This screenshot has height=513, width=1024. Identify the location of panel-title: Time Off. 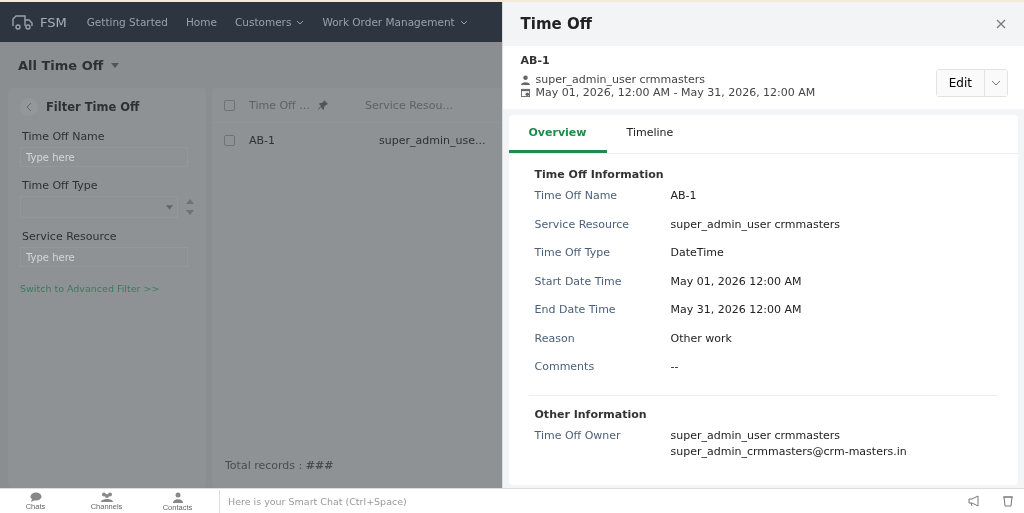
(556, 24).